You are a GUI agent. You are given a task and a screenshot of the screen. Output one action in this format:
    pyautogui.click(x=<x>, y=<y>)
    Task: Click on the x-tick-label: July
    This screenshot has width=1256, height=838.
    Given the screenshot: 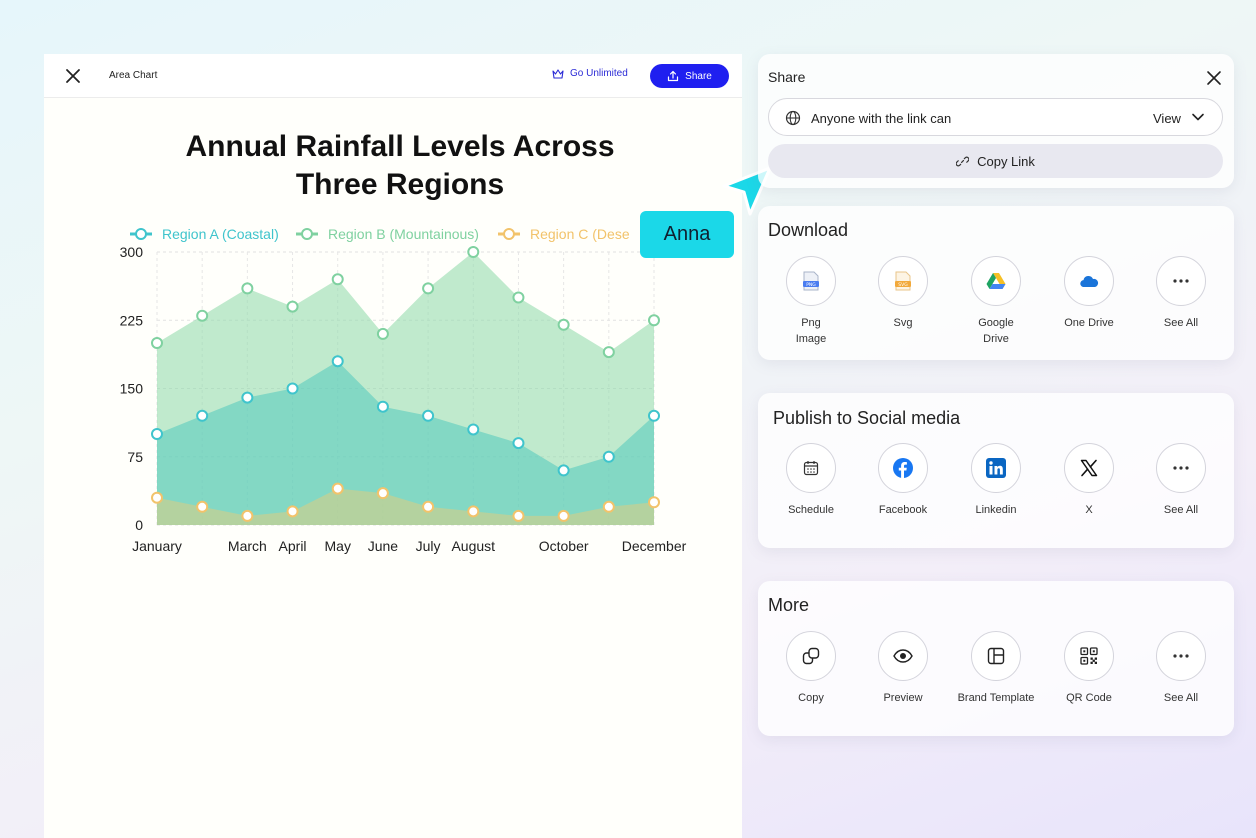 What is the action you would take?
    pyautogui.click(x=428, y=546)
    